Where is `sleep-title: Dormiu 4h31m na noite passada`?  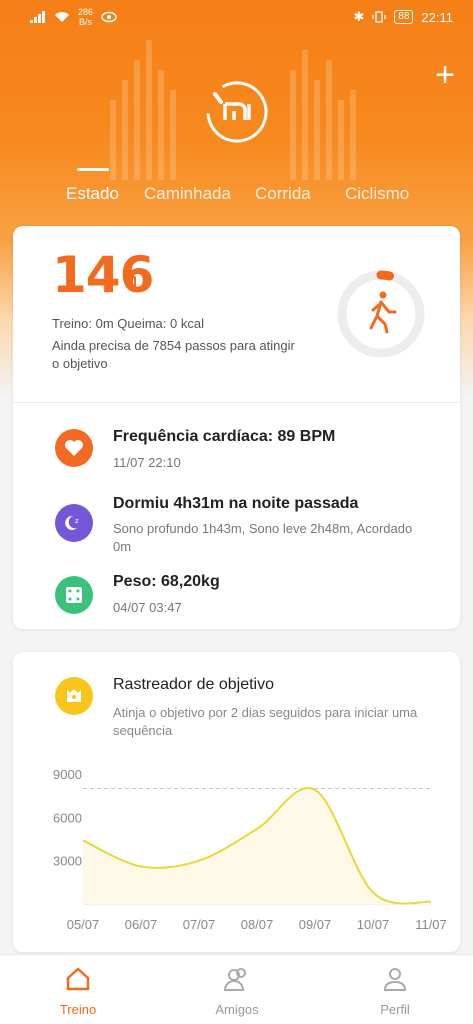
sleep-title: Dormiu 4h31m na noite passada is located at coordinates (236, 503).